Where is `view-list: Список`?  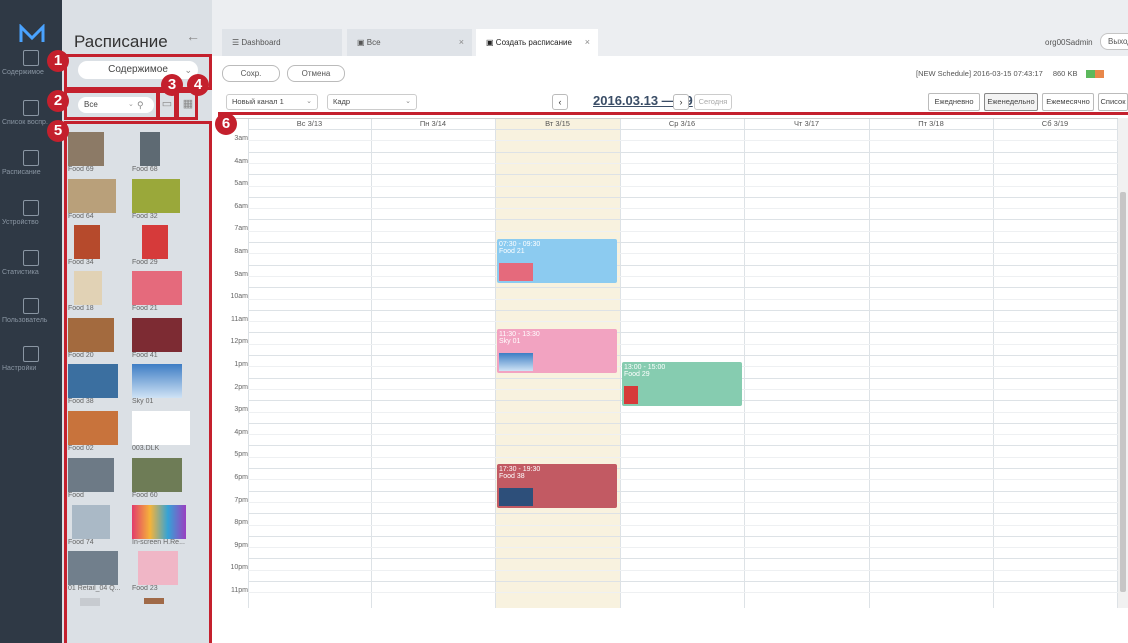 view-list: Список is located at coordinates (1113, 102).